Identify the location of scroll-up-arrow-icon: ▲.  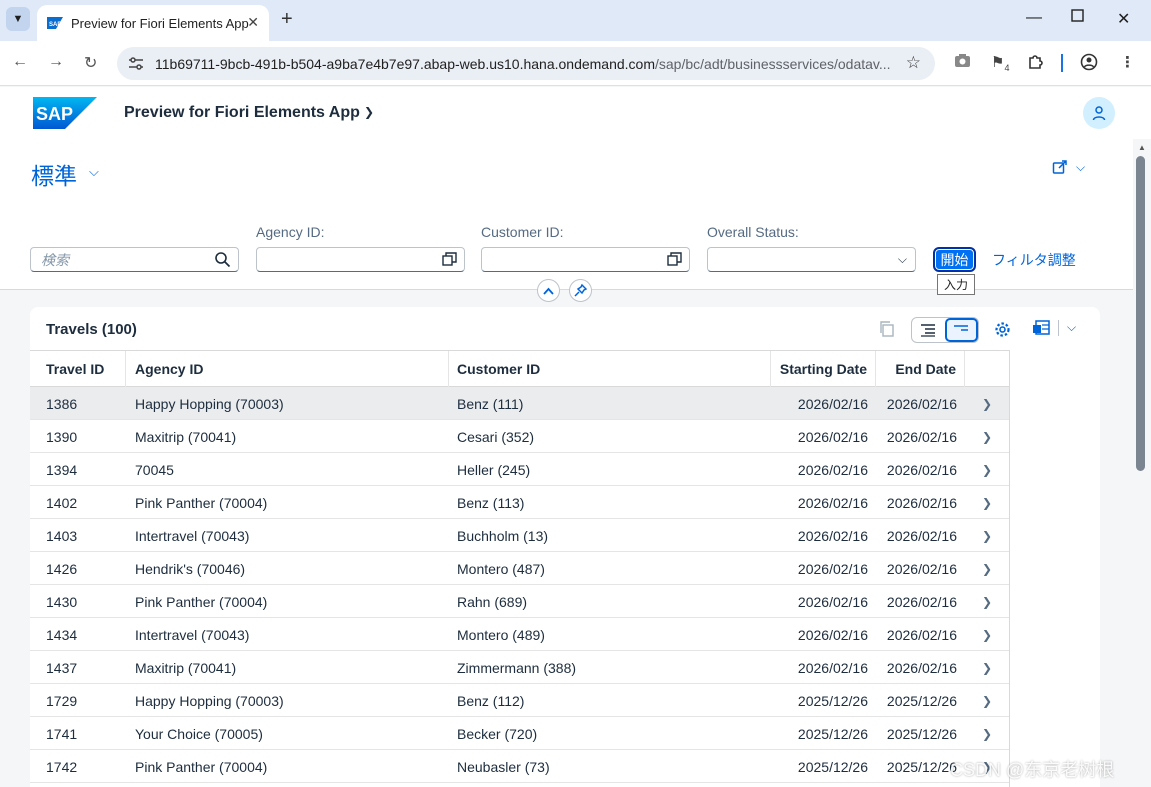
(1142, 147).